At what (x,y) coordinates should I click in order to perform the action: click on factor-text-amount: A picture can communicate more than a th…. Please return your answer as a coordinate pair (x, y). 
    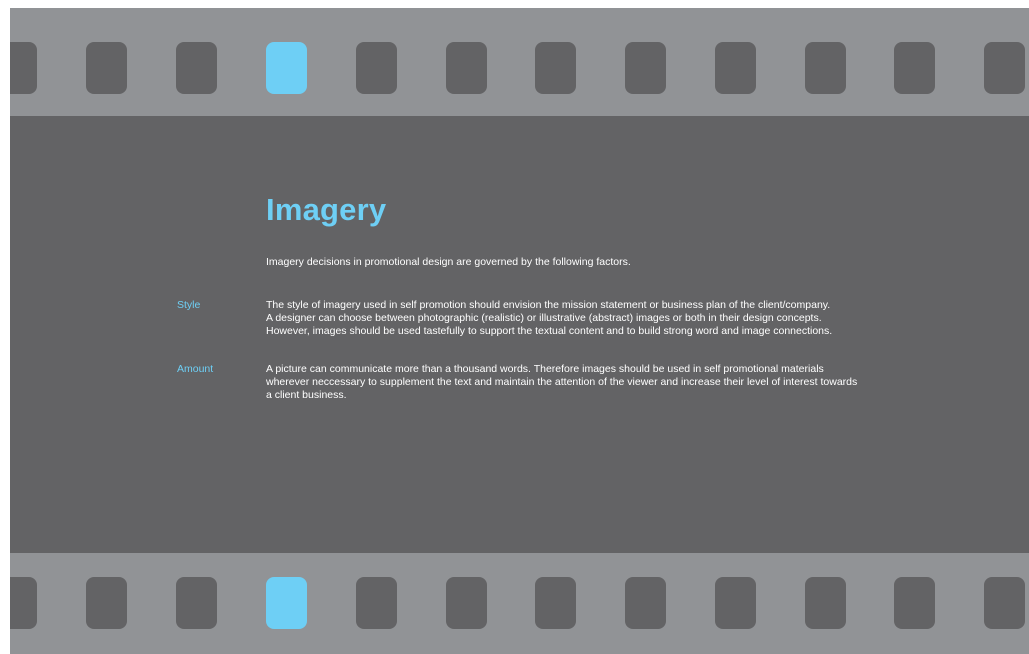
    Looking at the image, I should click on (626, 382).